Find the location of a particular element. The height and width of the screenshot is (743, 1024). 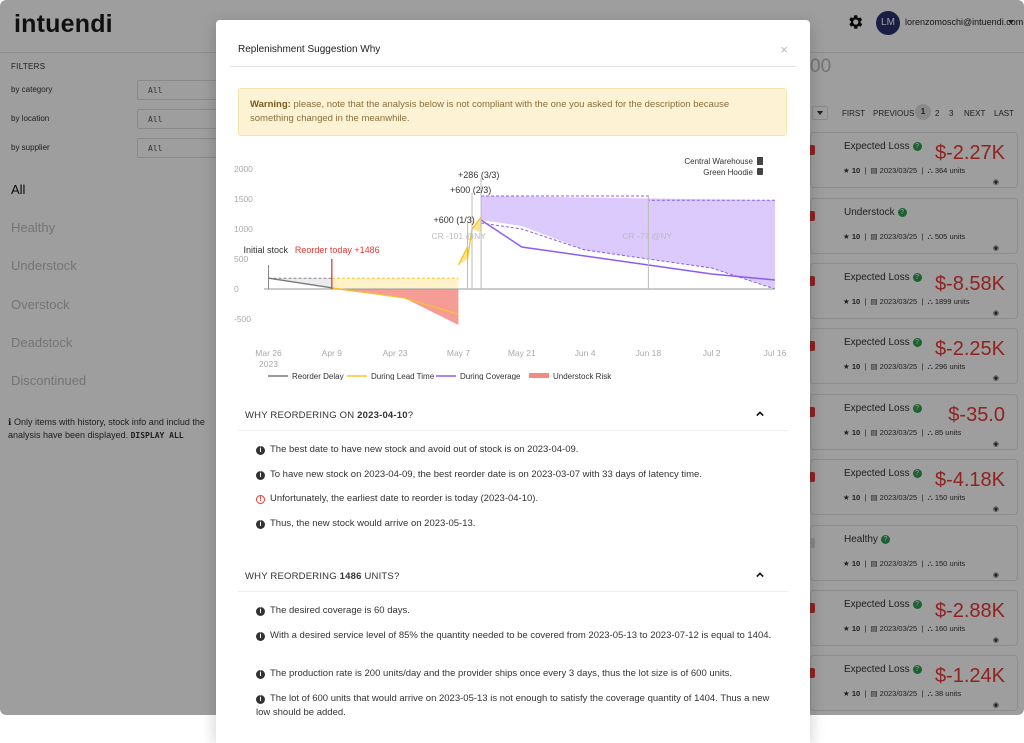

y-tick-label: 1000 is located at coordinates (243, 229).